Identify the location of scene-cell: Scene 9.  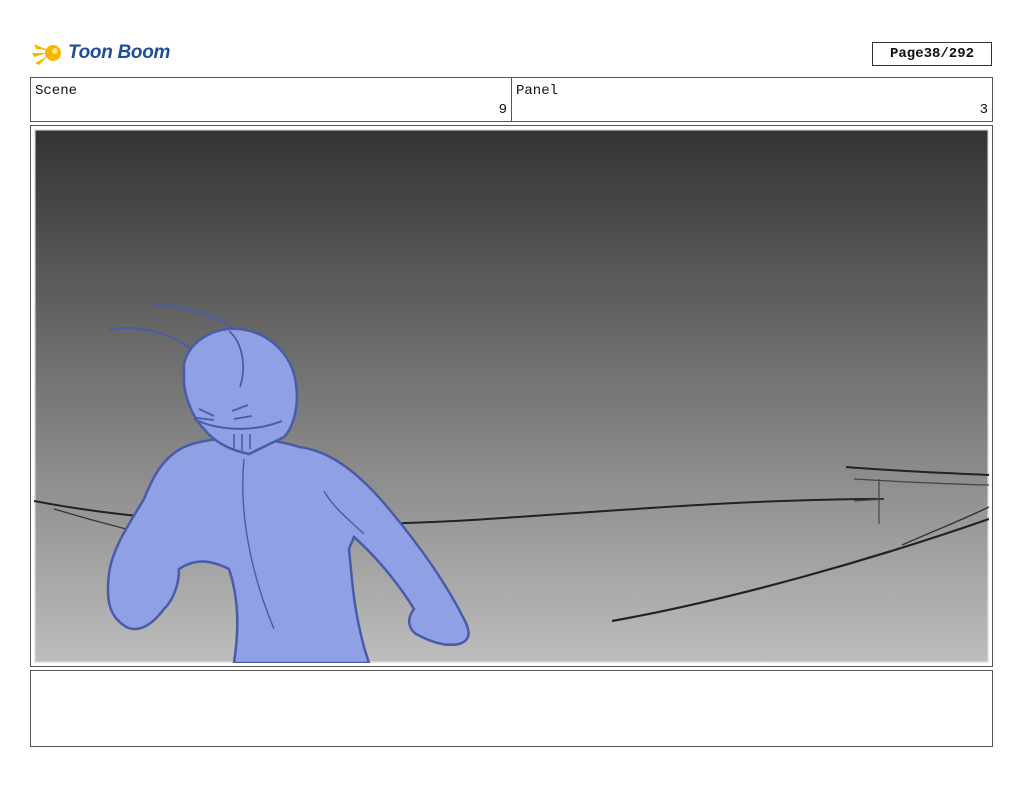
(271, 99).